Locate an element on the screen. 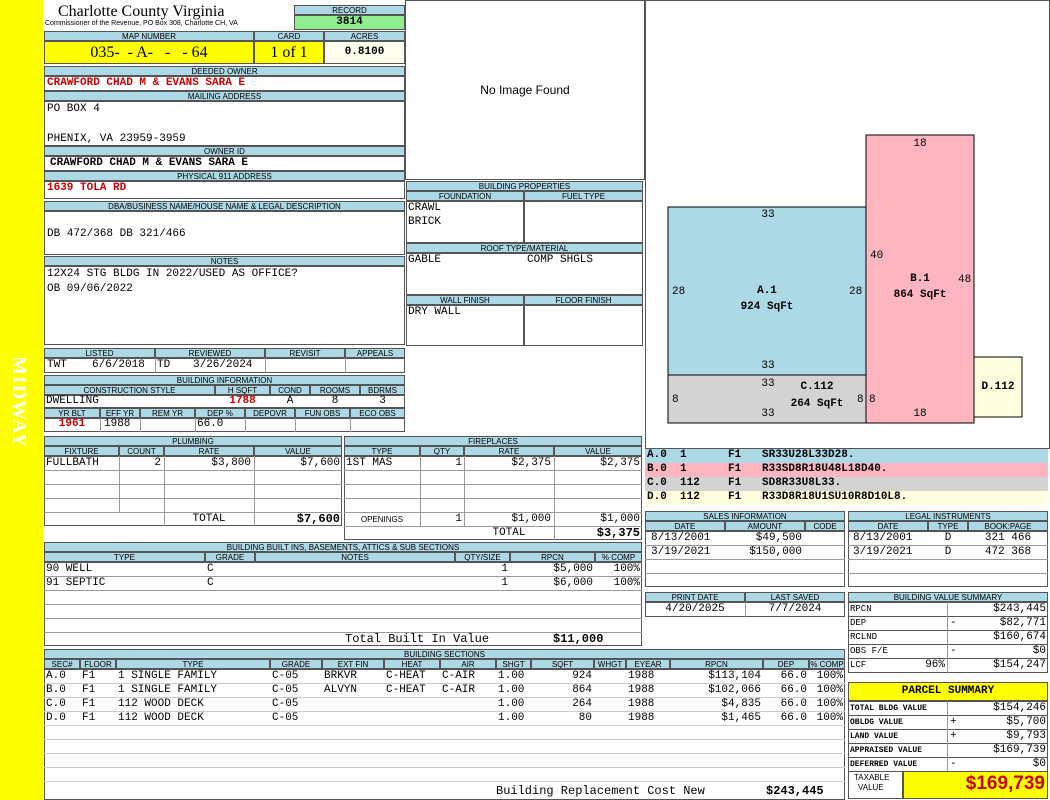 This screenshot has width=1050, height=800. builtins-header-comp: % COMP is located at coordinates (618, 557).